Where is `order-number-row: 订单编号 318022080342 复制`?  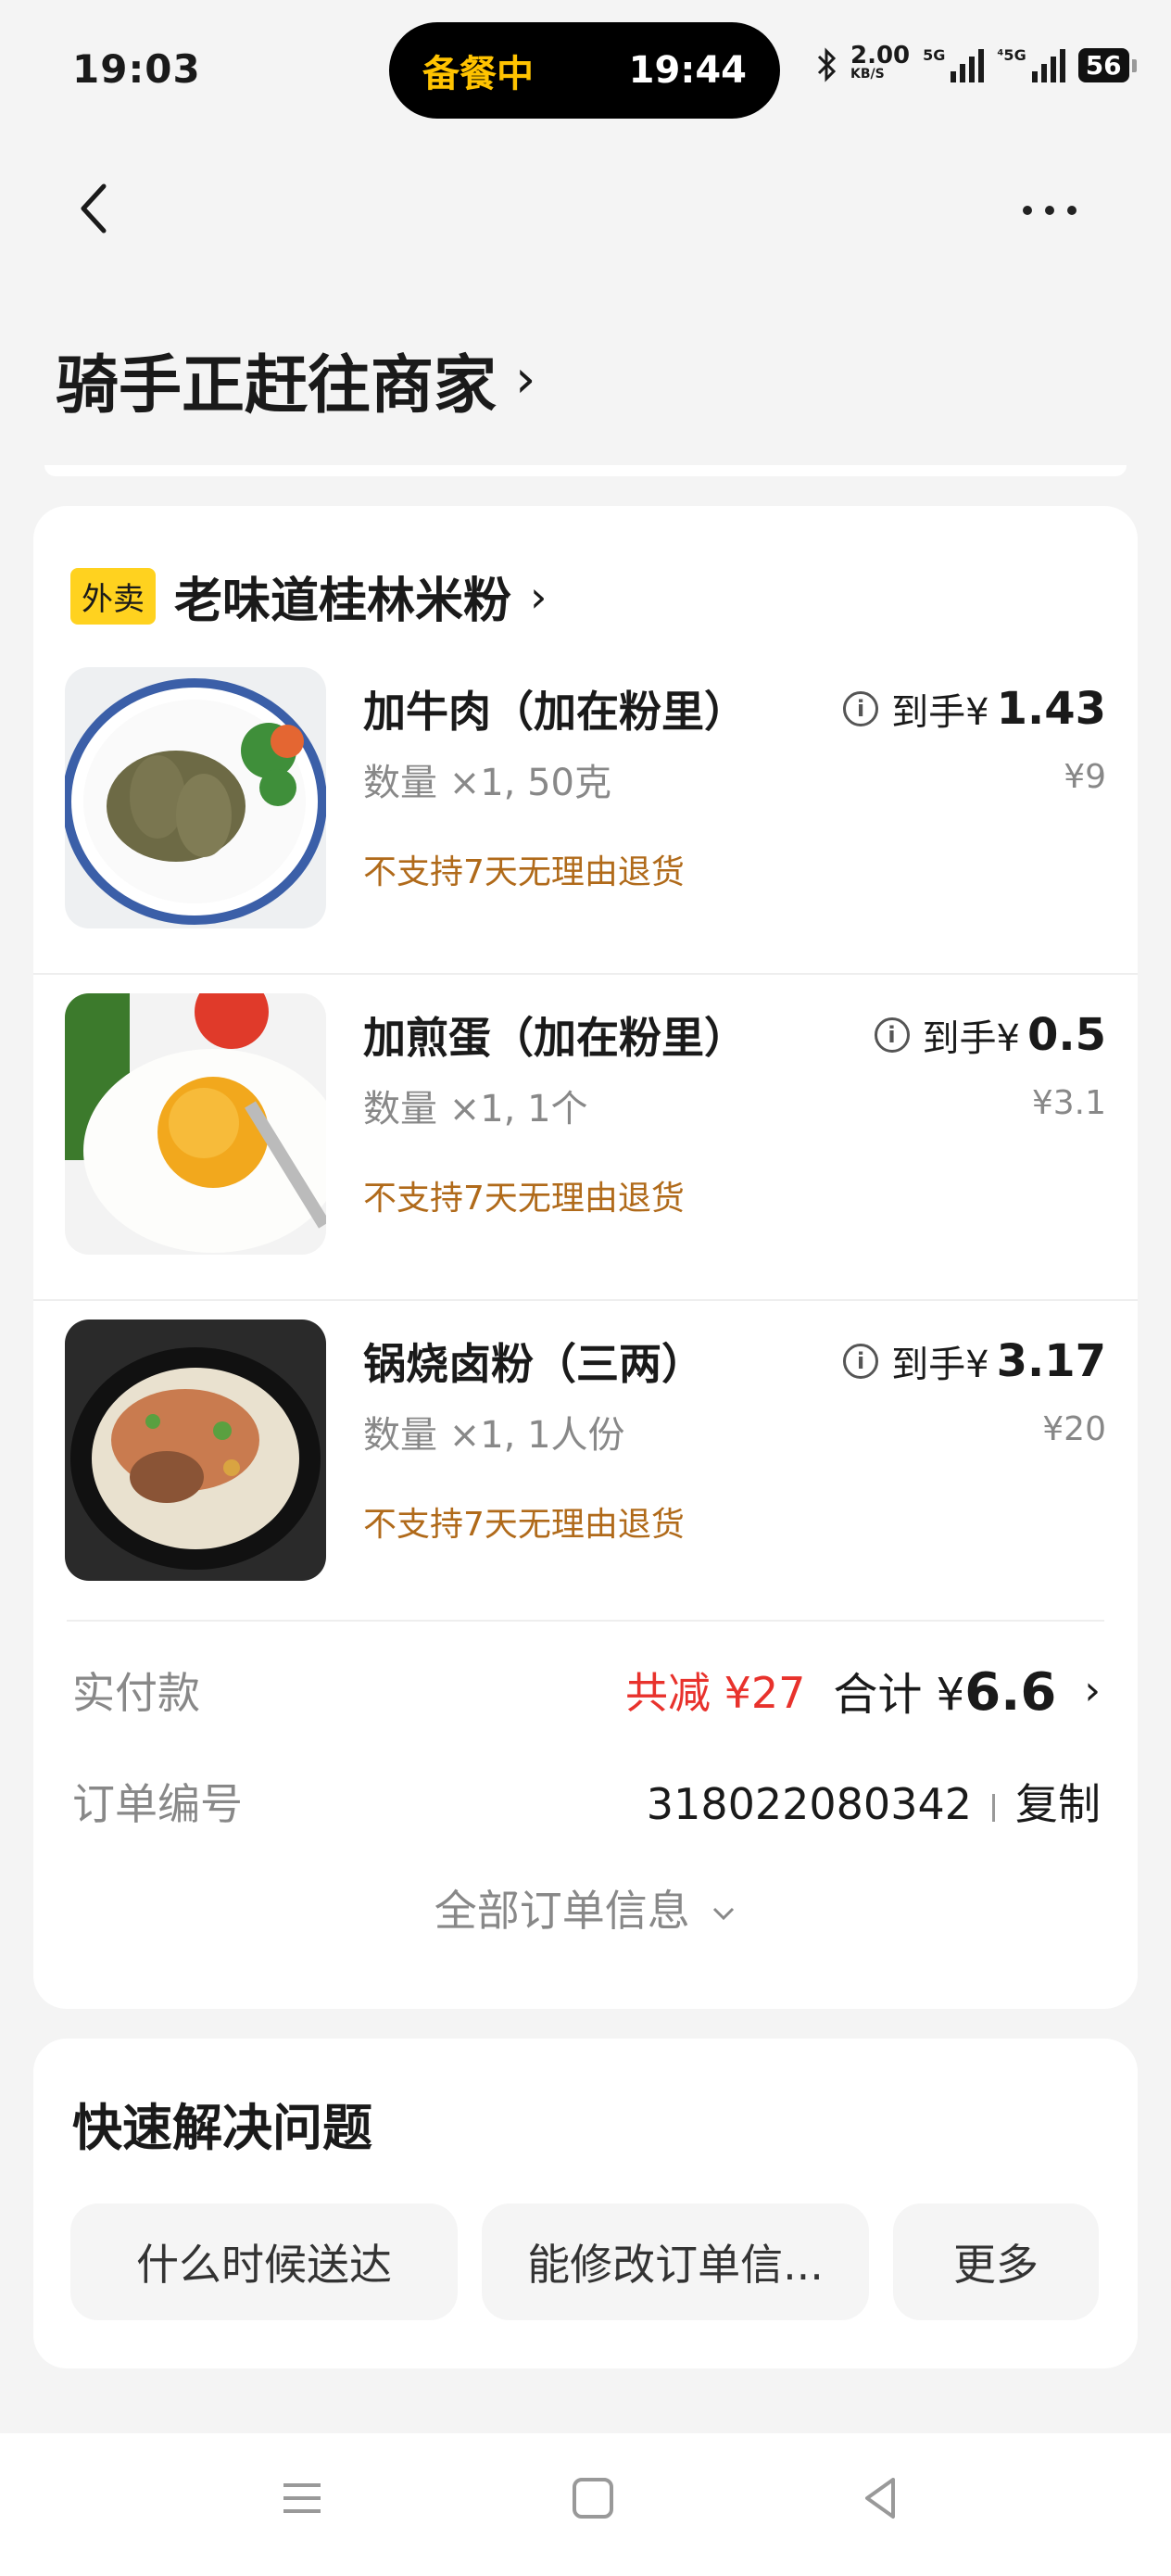
order-number-row: 订单编号 318022080342 复制 is located at coordinates (587, 1801).